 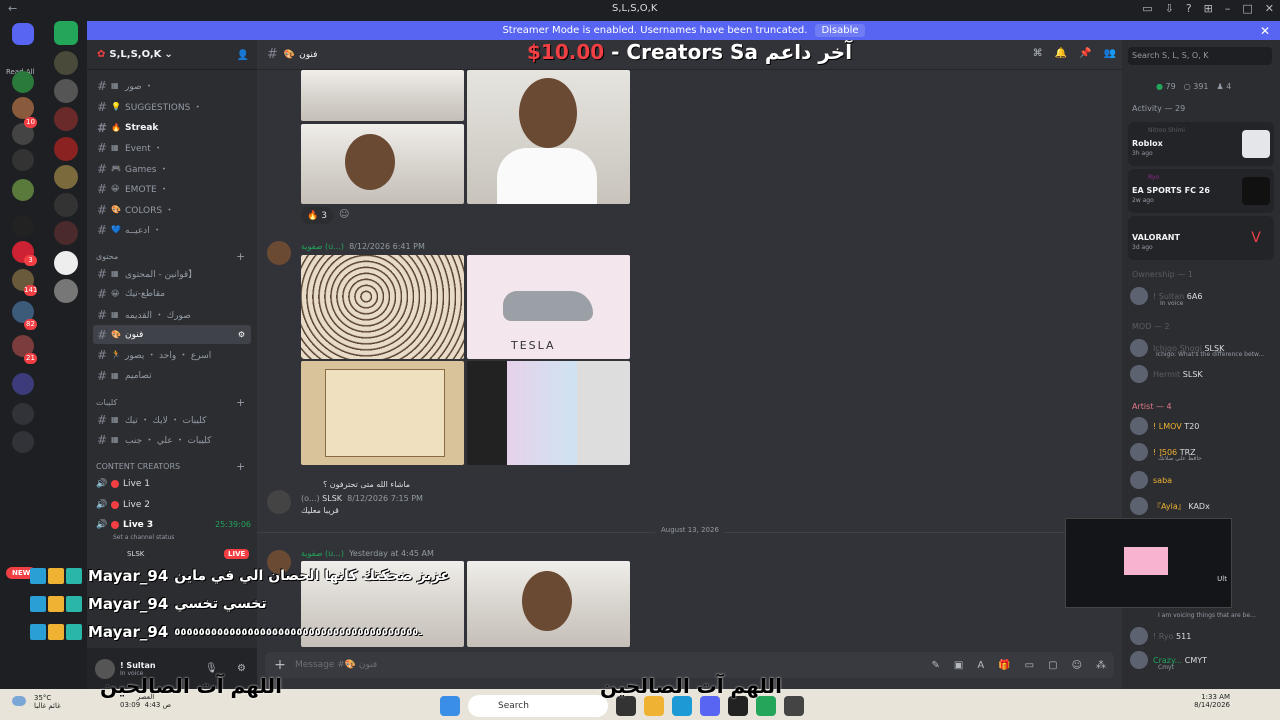 I want to click on bell-icon: 🔔, so click(x=1061, y=53).